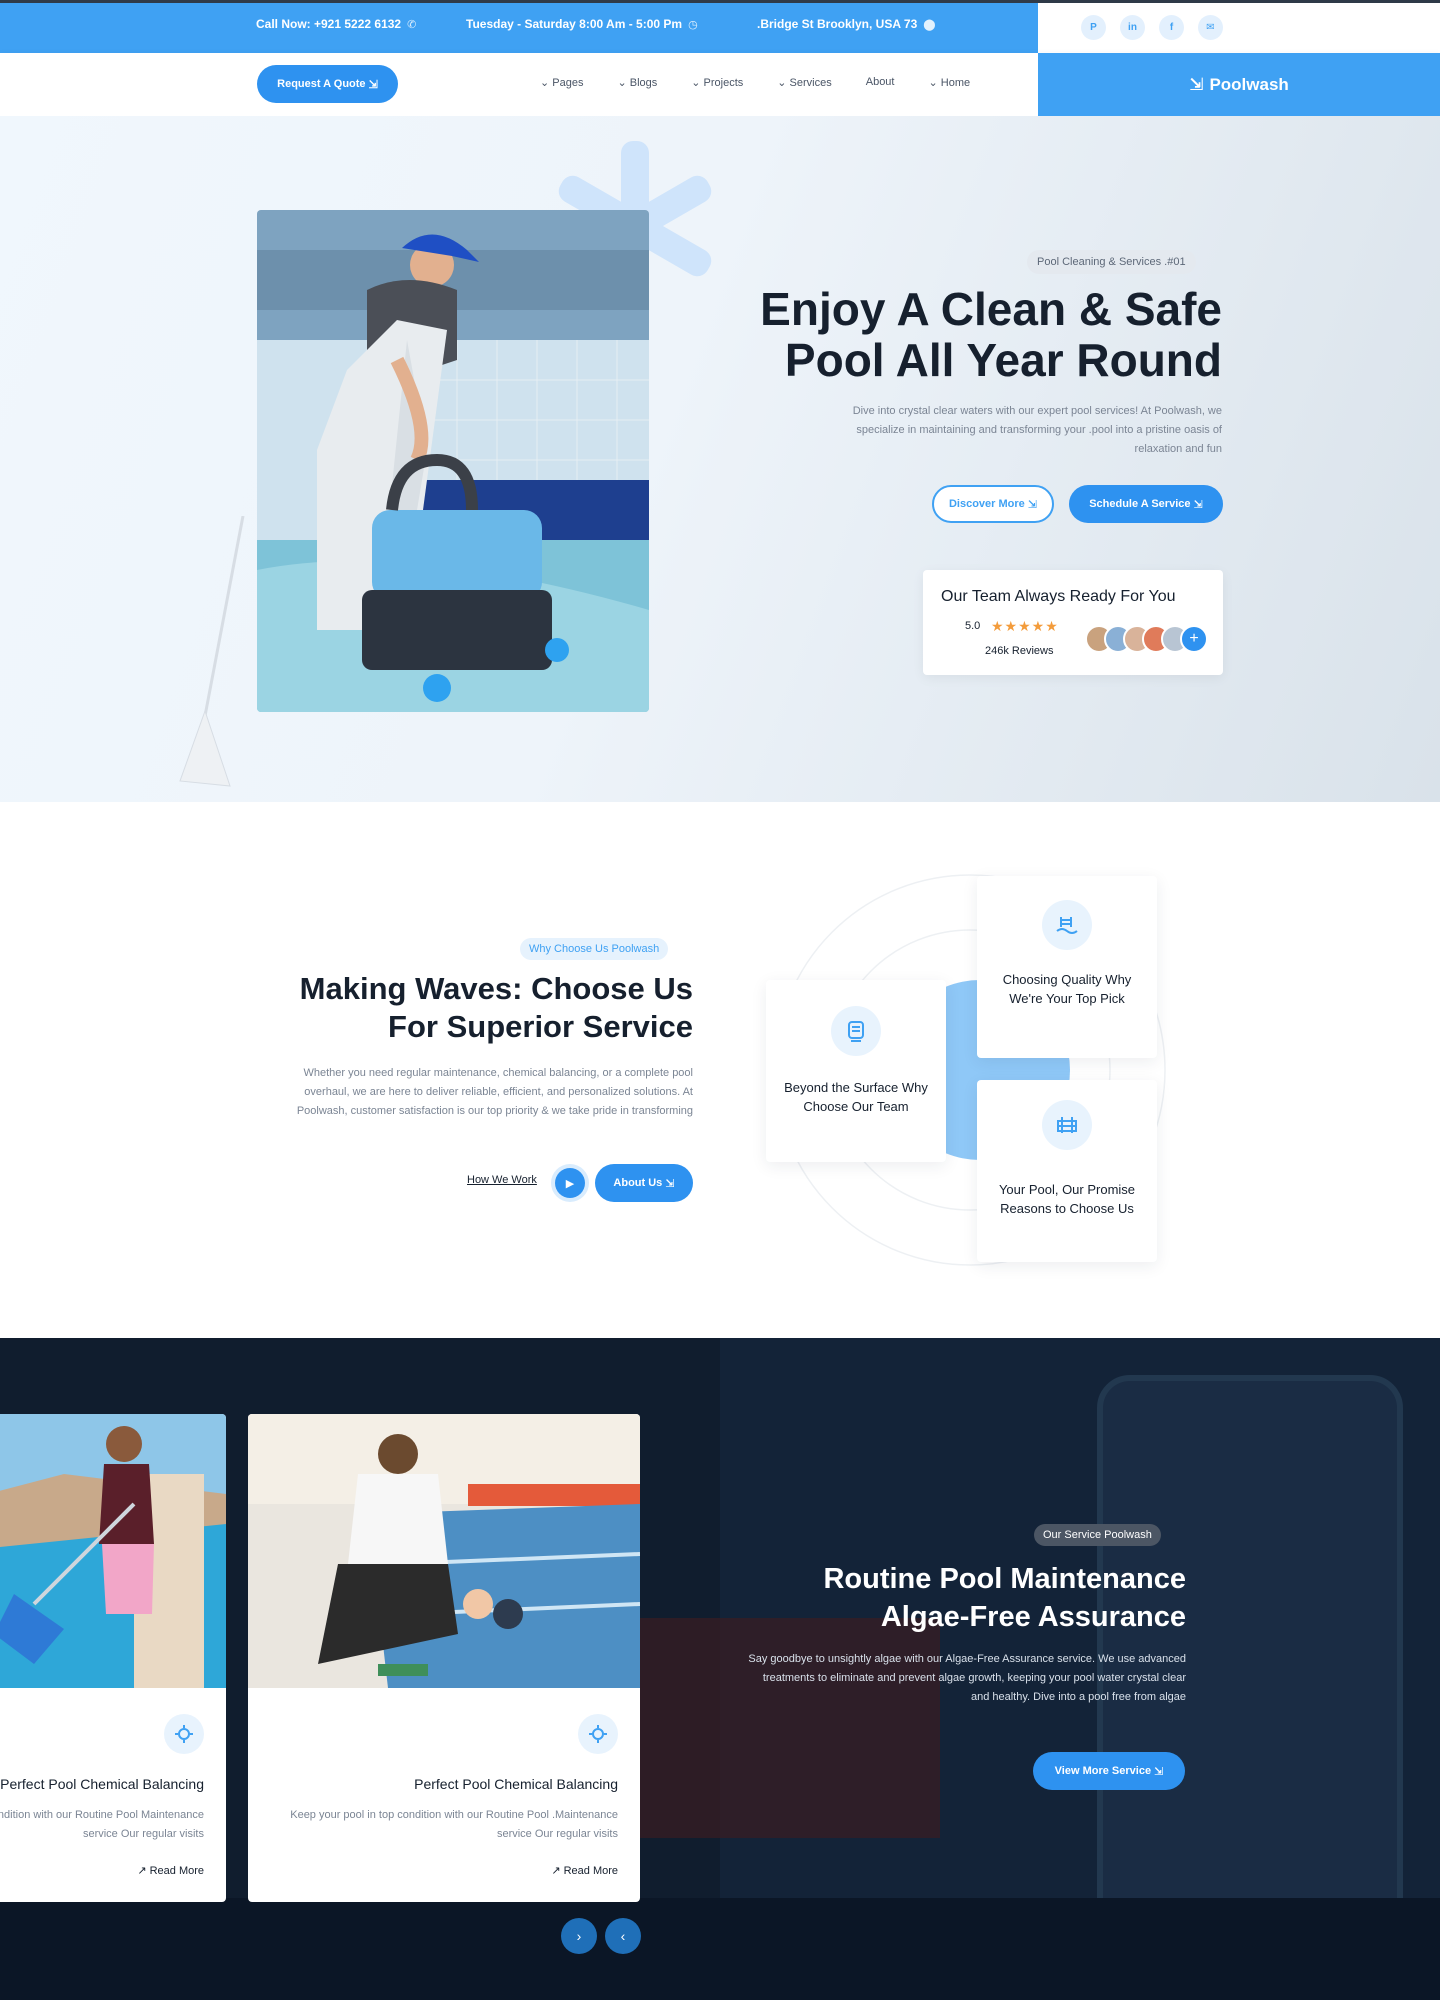  I want to click on schedule-service-button: Schedule A Service ⇲, so click(1146, 504).